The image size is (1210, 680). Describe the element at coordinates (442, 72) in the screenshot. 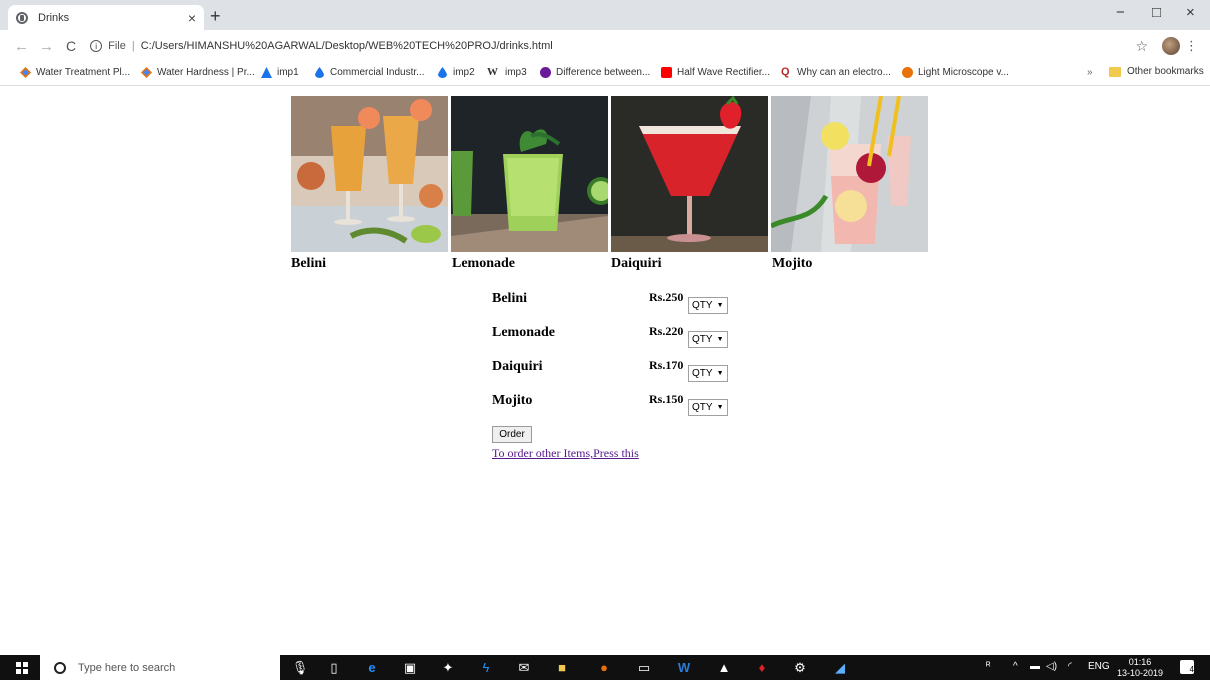

I see `drop-icon` at that location.